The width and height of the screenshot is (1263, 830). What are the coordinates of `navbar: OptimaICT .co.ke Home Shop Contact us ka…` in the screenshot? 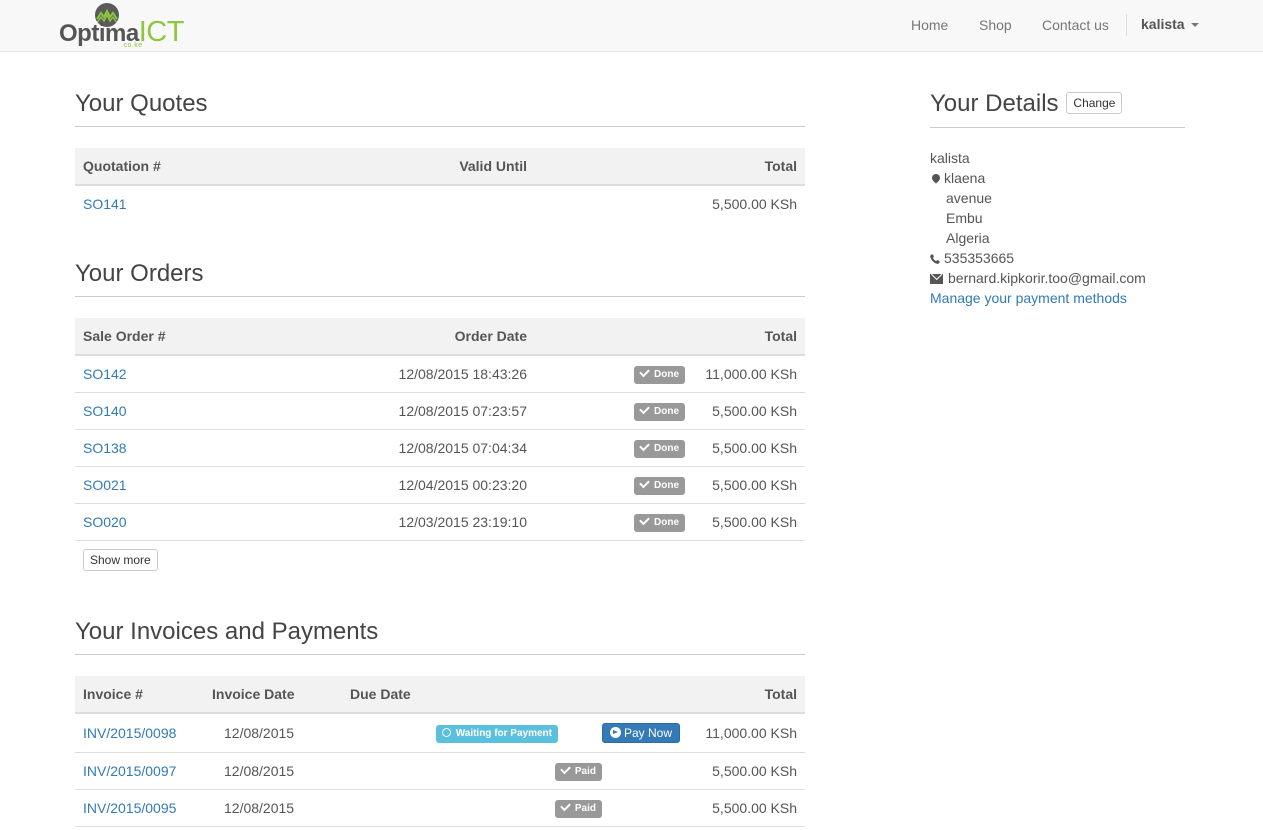 It's located at (631, 26).